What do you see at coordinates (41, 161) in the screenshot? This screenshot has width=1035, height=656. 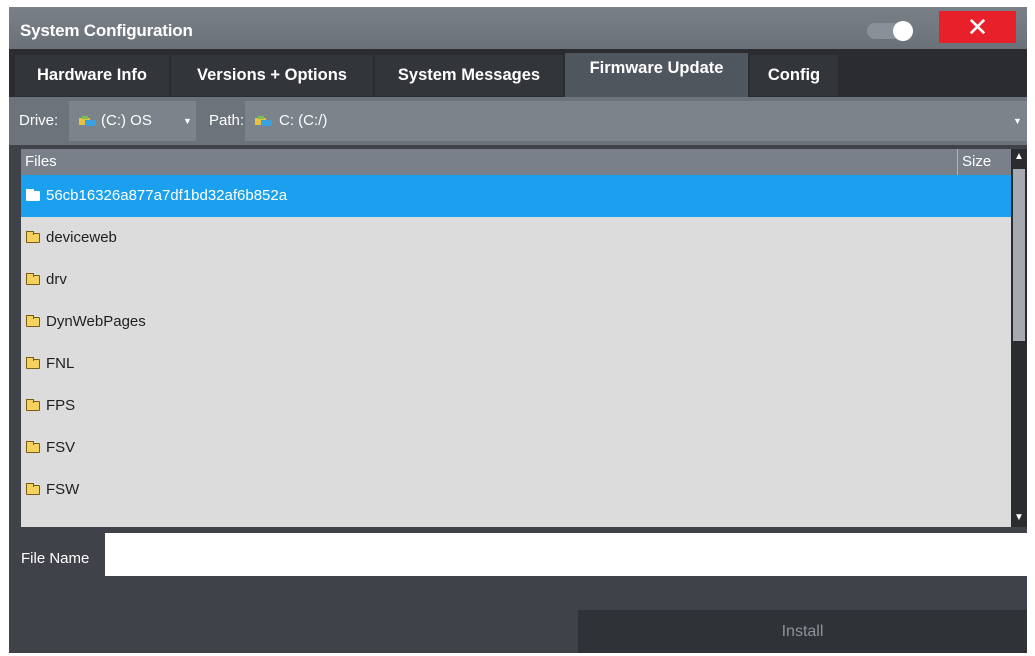 I see `column-header-files: Files` at bounding box center [41, 161].